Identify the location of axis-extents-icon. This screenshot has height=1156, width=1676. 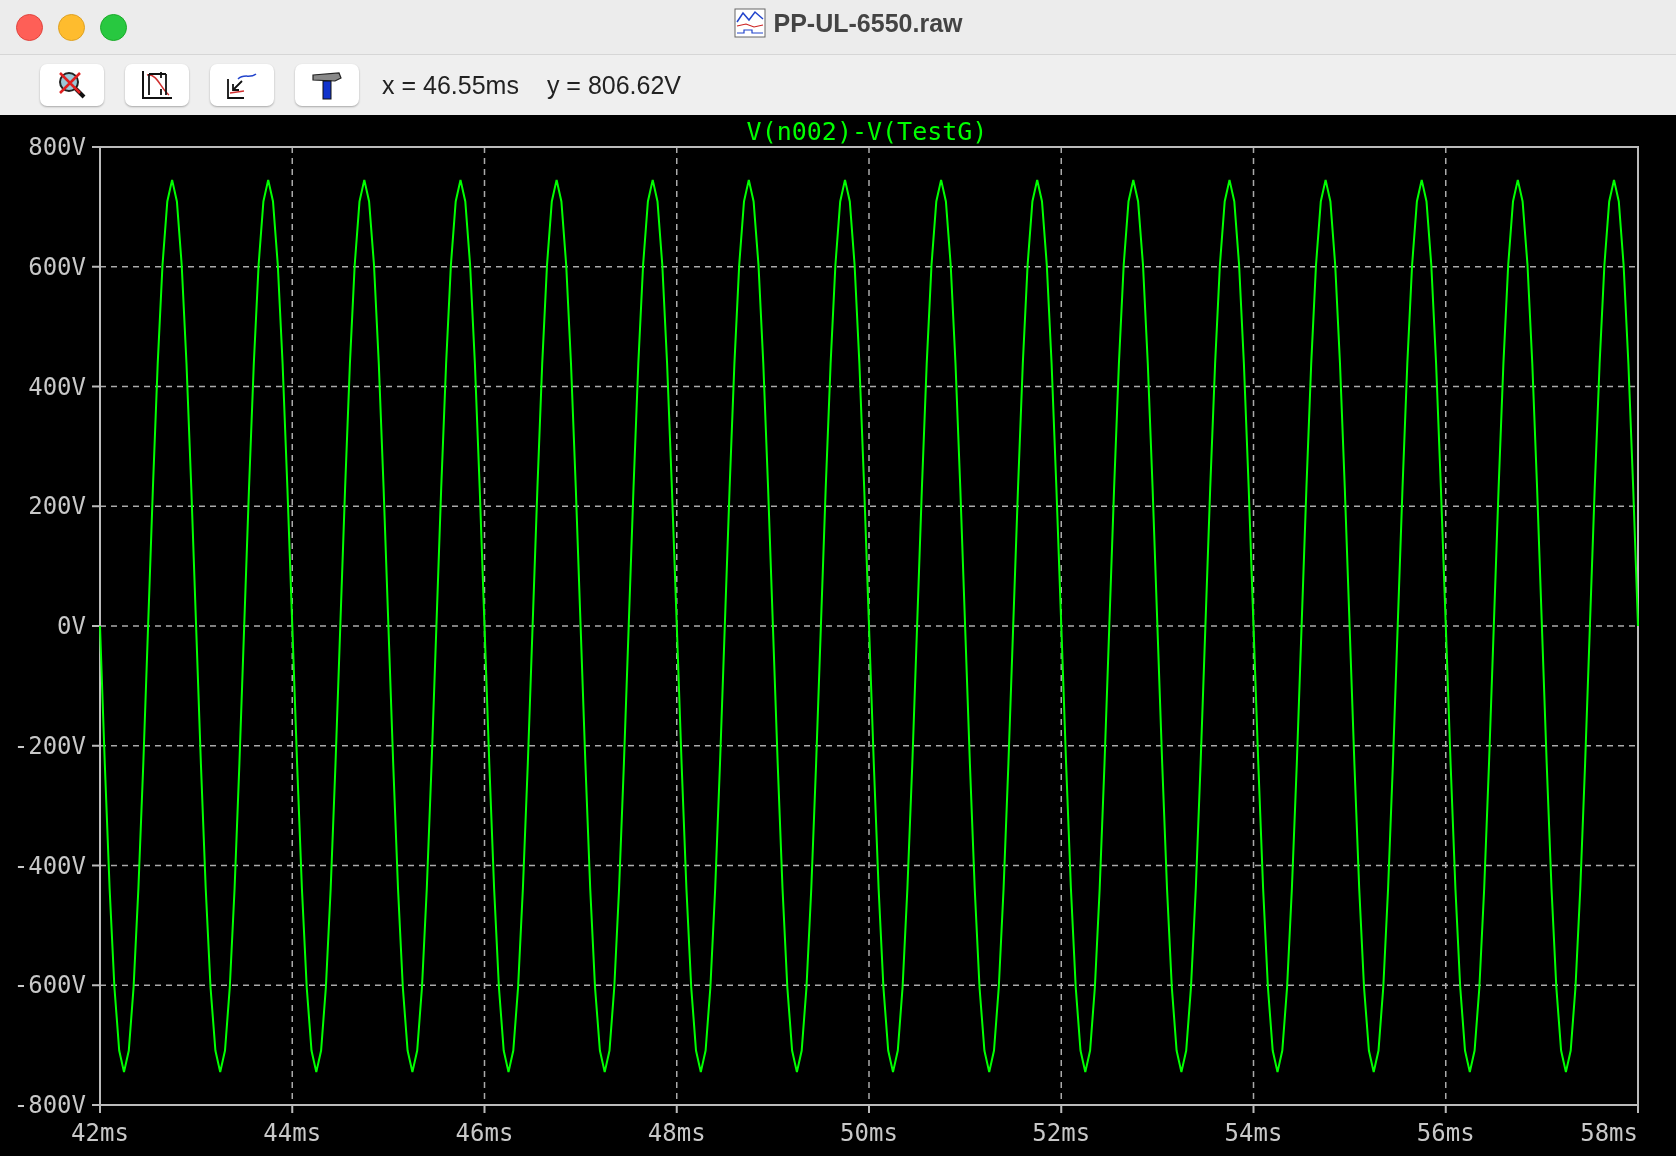
(157, 85).